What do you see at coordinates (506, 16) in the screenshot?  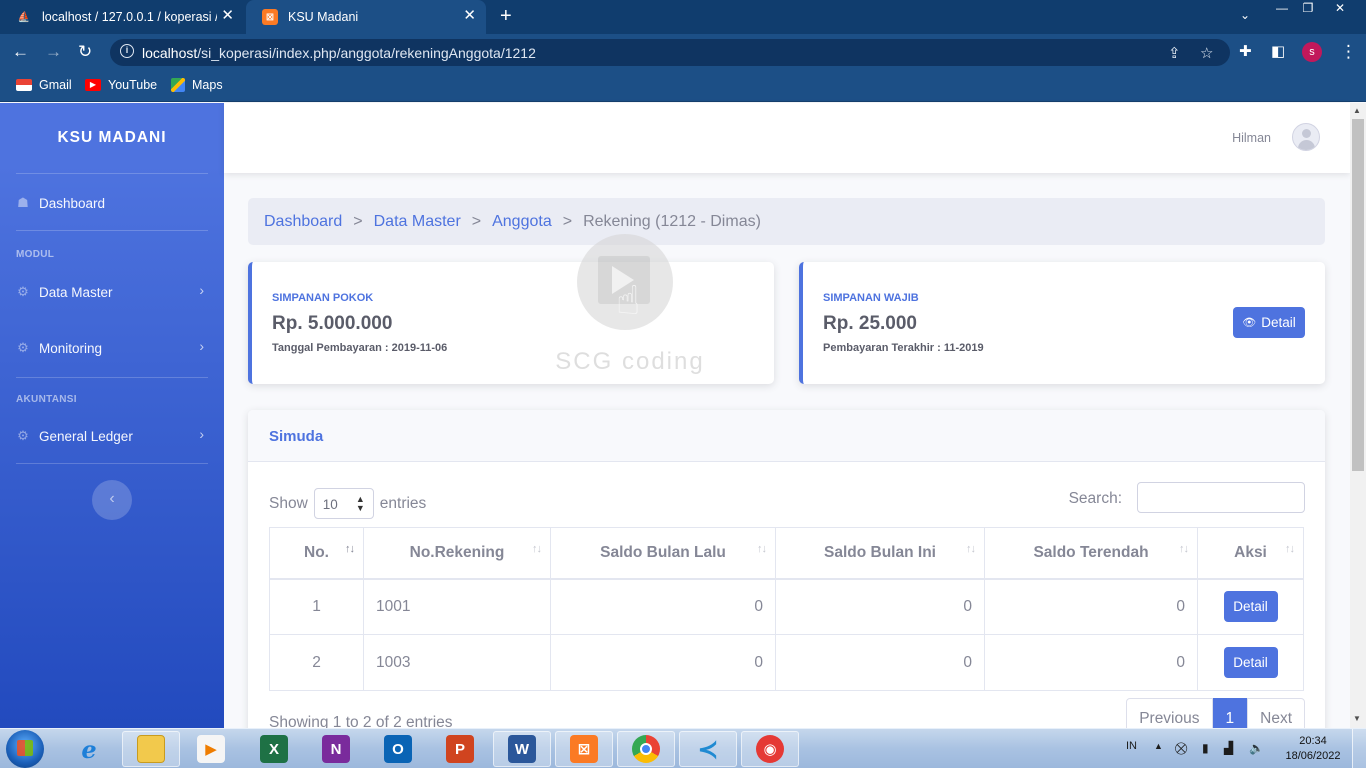 I see `new-tab-icon: +` at bounding box center [506, 16].